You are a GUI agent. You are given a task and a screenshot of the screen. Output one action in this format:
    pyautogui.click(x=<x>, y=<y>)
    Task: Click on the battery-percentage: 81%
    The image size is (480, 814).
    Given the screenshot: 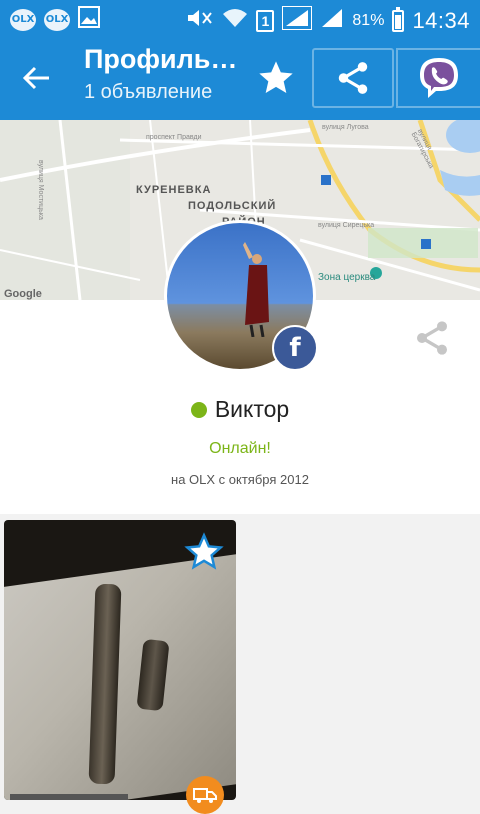 What is the action you would take?
    pyautogui.click(x=368, y=20)
    